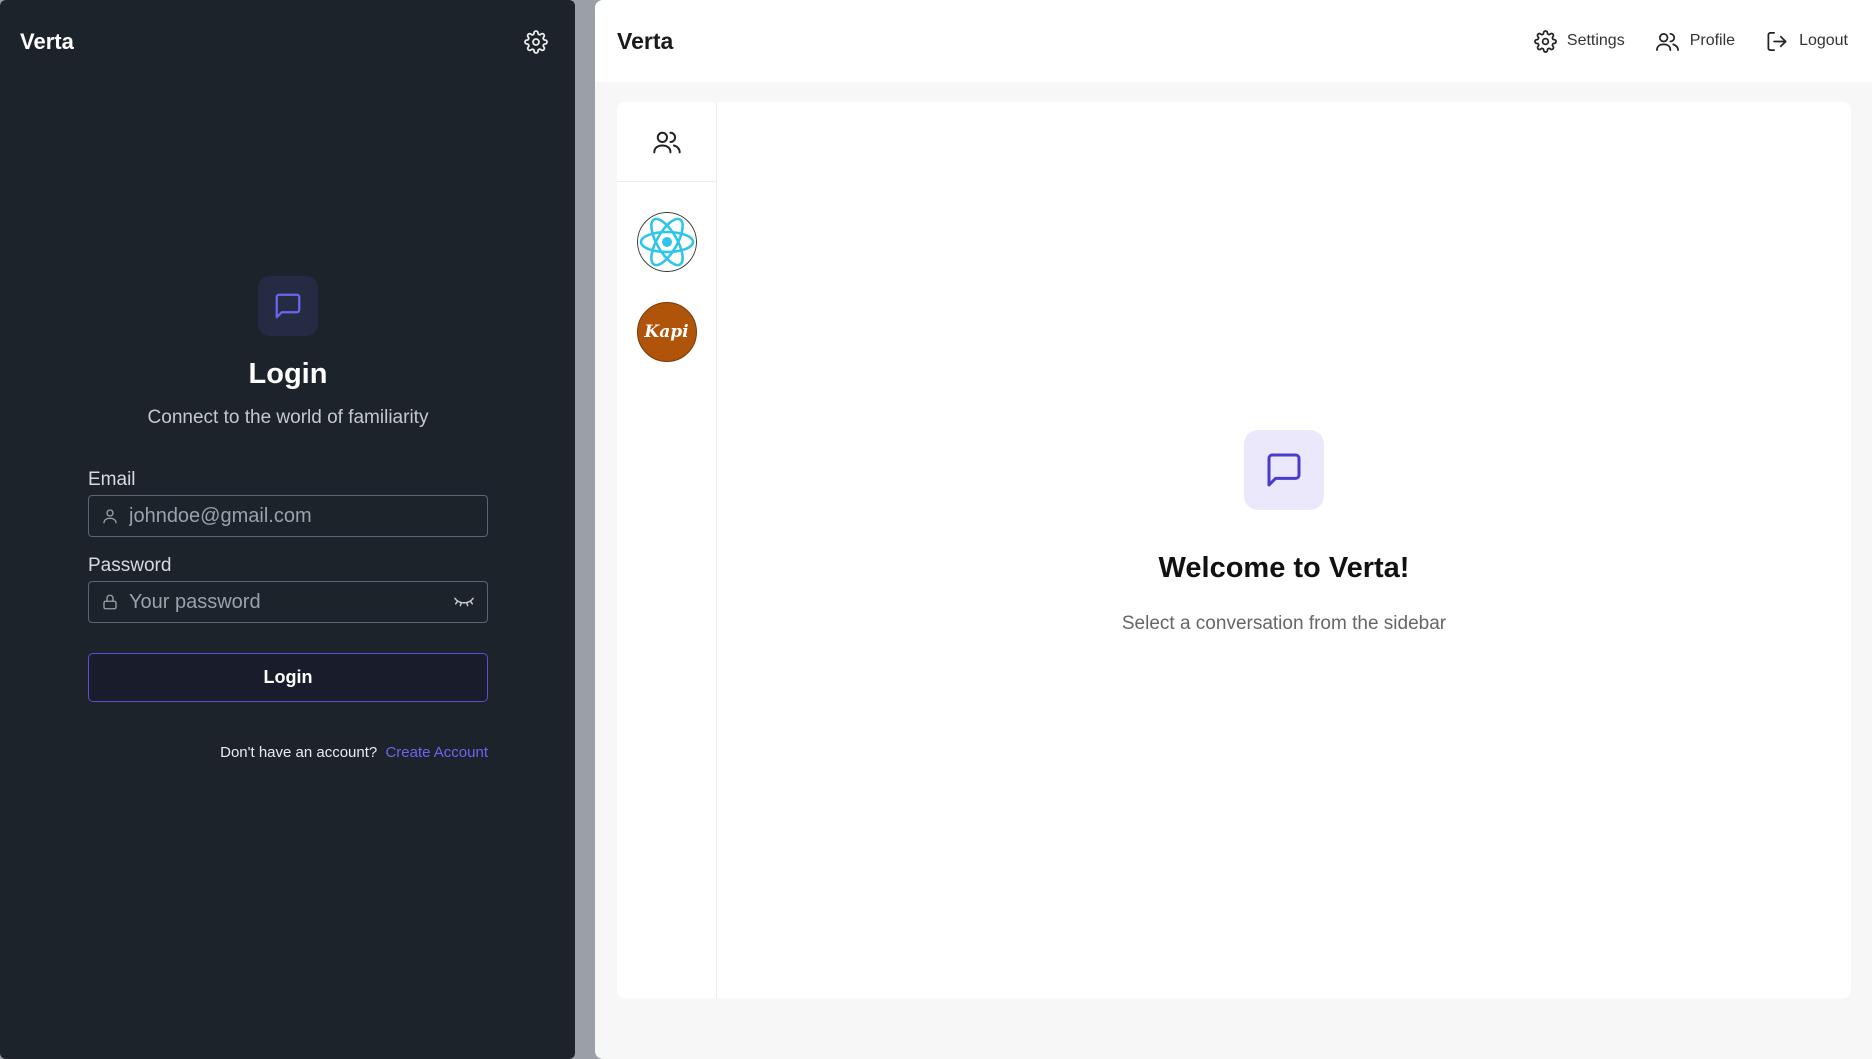 This screenshot has width=1872, height=1059. I want to click on login-form: Email Password, so click(288, 615).